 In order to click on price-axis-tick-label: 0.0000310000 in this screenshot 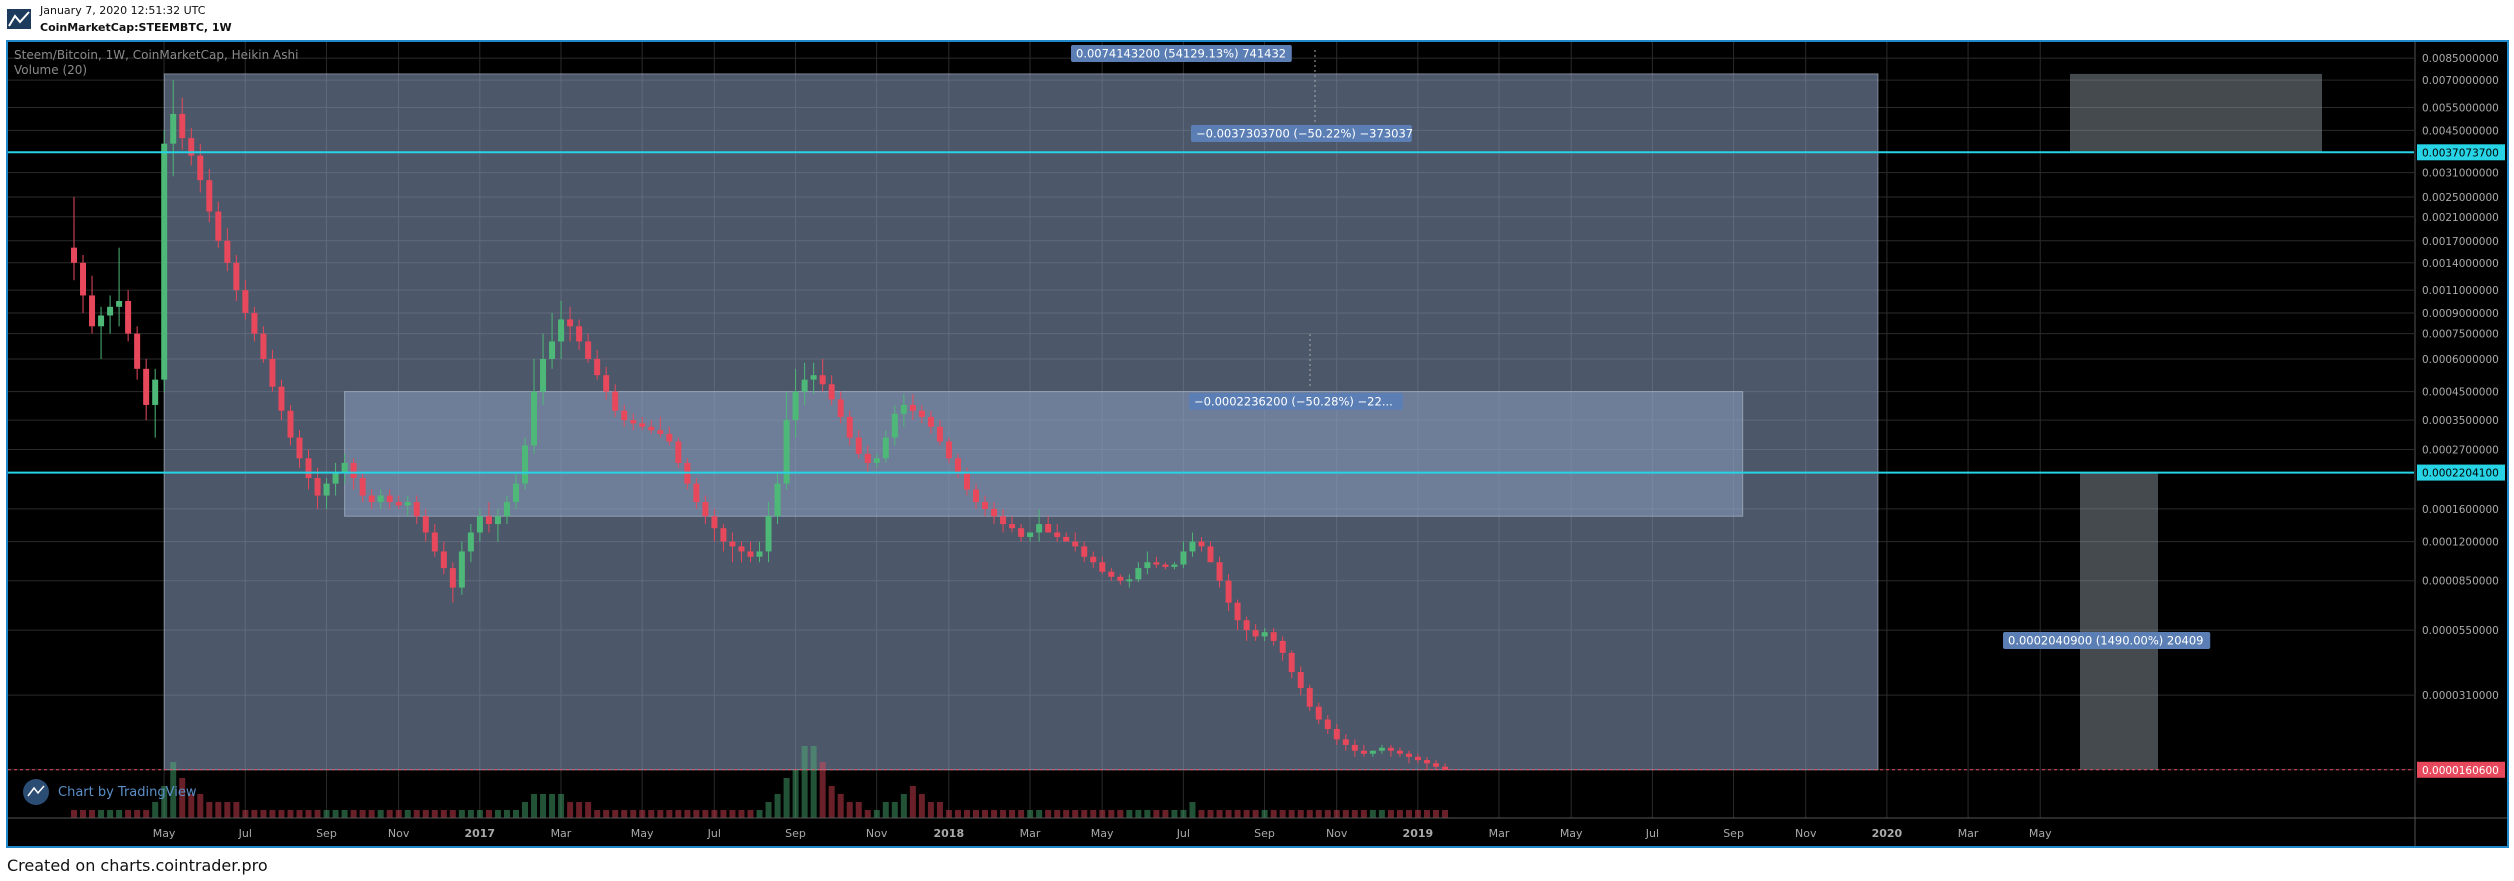, I will do `click(2460, 696)`.